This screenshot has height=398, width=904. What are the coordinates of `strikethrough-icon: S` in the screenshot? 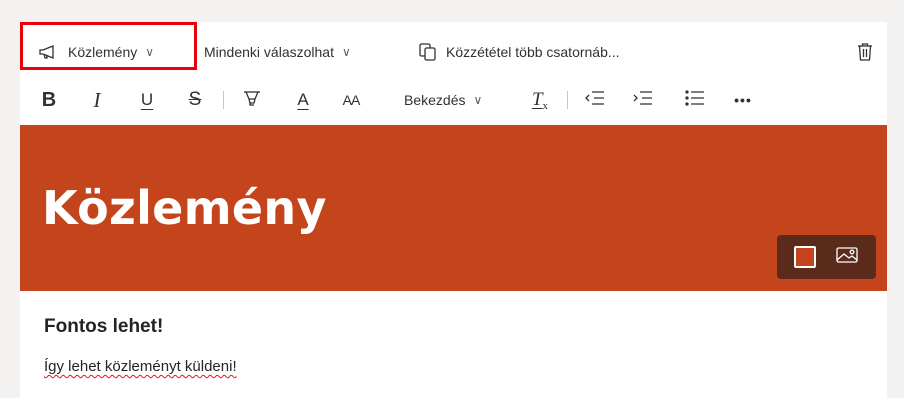 It's located at (195, 99).